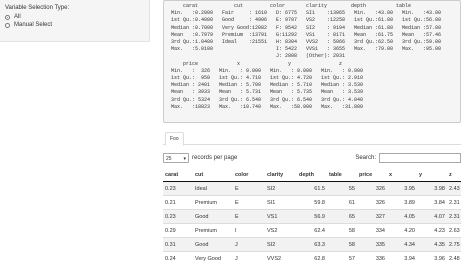 The image size is (474, 265). Describe the element at coordinates (74, 8) in the screenshot. I see `variable-selection-label: Variable Selection Type:` at that location.